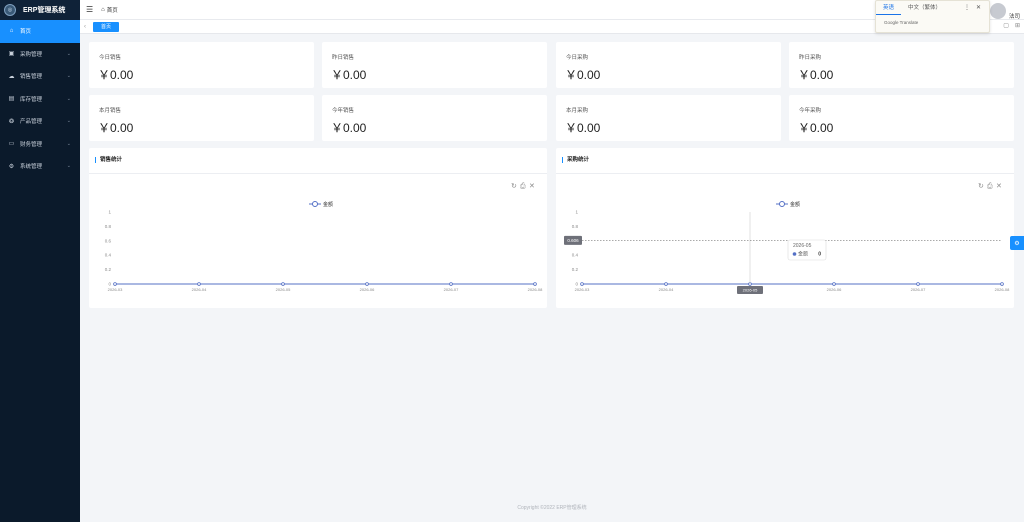  What do you see at coordinates (108, 160) in the screenshot?
I see `panel-title: 销售统计` at bounding box center [108, 160].